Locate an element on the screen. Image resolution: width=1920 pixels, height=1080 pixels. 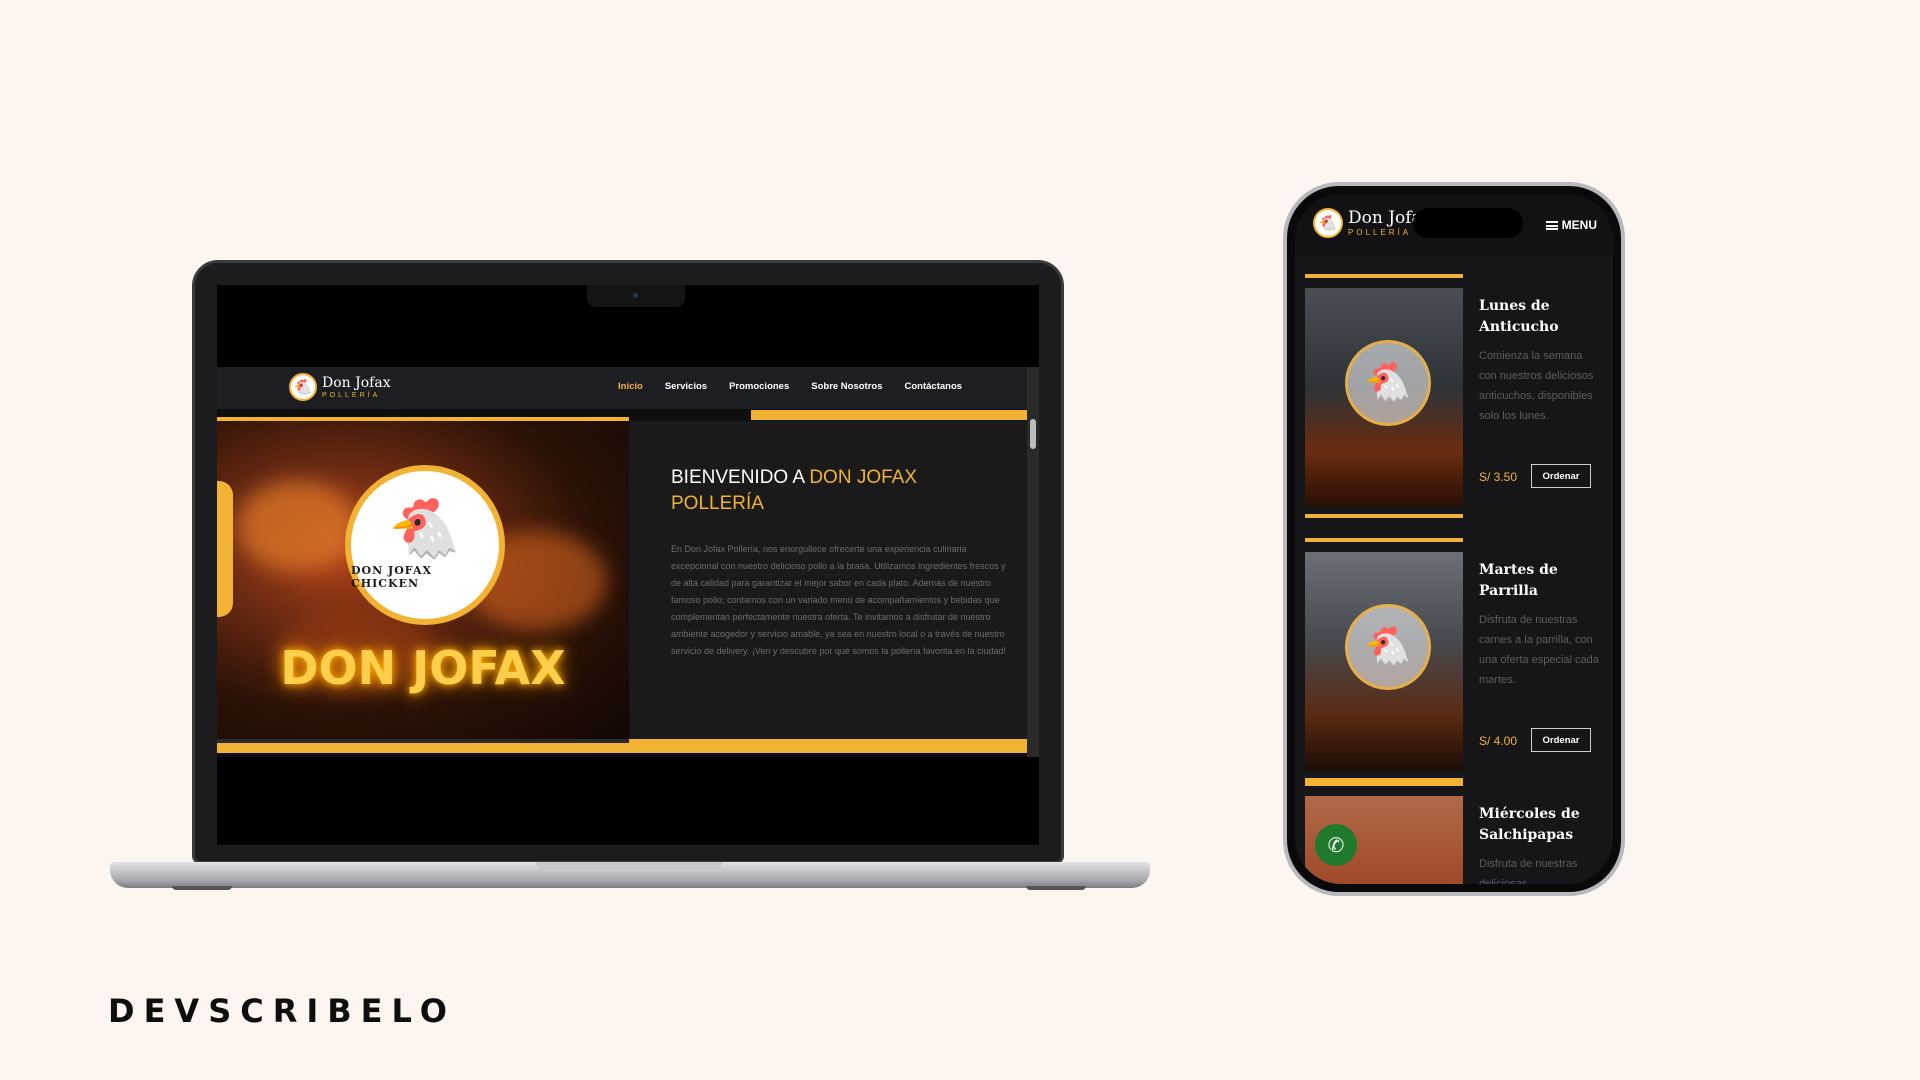
logo-name: Don Jofax is located at coordinates (356, 382).